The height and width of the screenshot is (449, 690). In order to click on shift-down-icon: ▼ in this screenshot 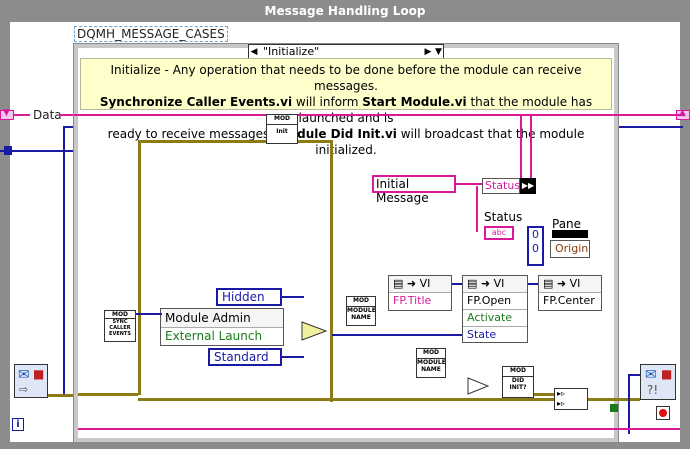, I will do `click(6, 113)`.